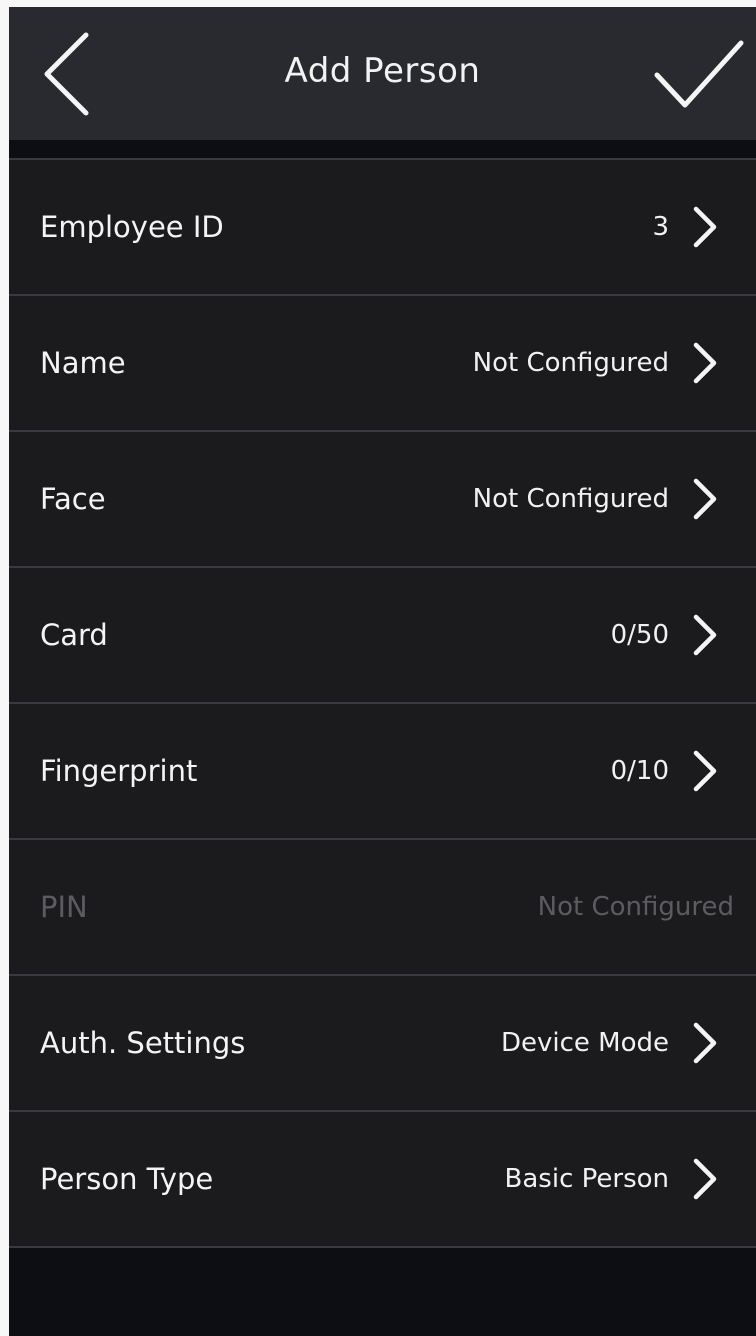 The width and height of the screenshot is (756, 1336). Describe the element at coordinates (74, 635) in the screenshot. I see `row-label: Card` at that location.